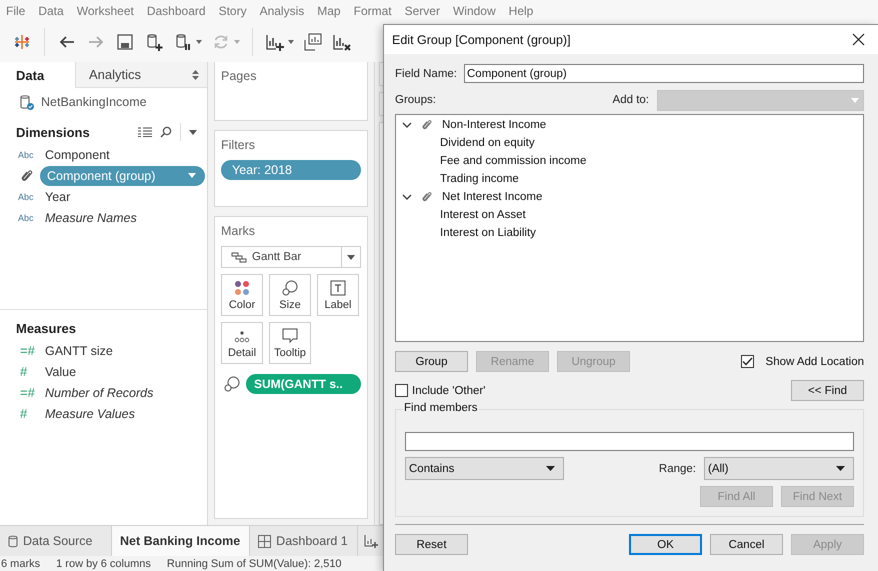 The height and width of the screenshot is (571, 878). I want to click on list-view-icon, so click(145, 132).